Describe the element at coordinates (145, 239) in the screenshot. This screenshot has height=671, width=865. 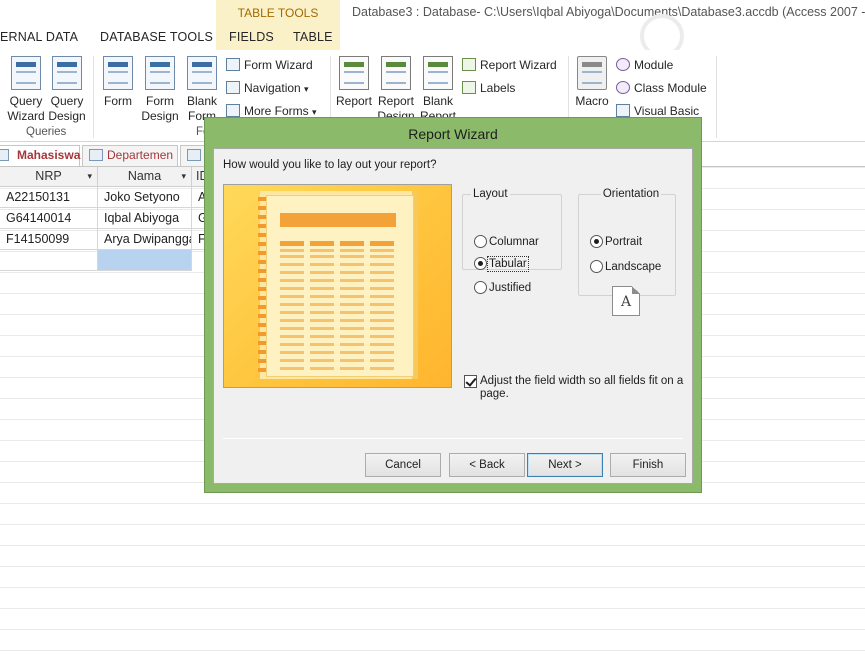
I see `table-cell: Arya Dwipangga` at that location.